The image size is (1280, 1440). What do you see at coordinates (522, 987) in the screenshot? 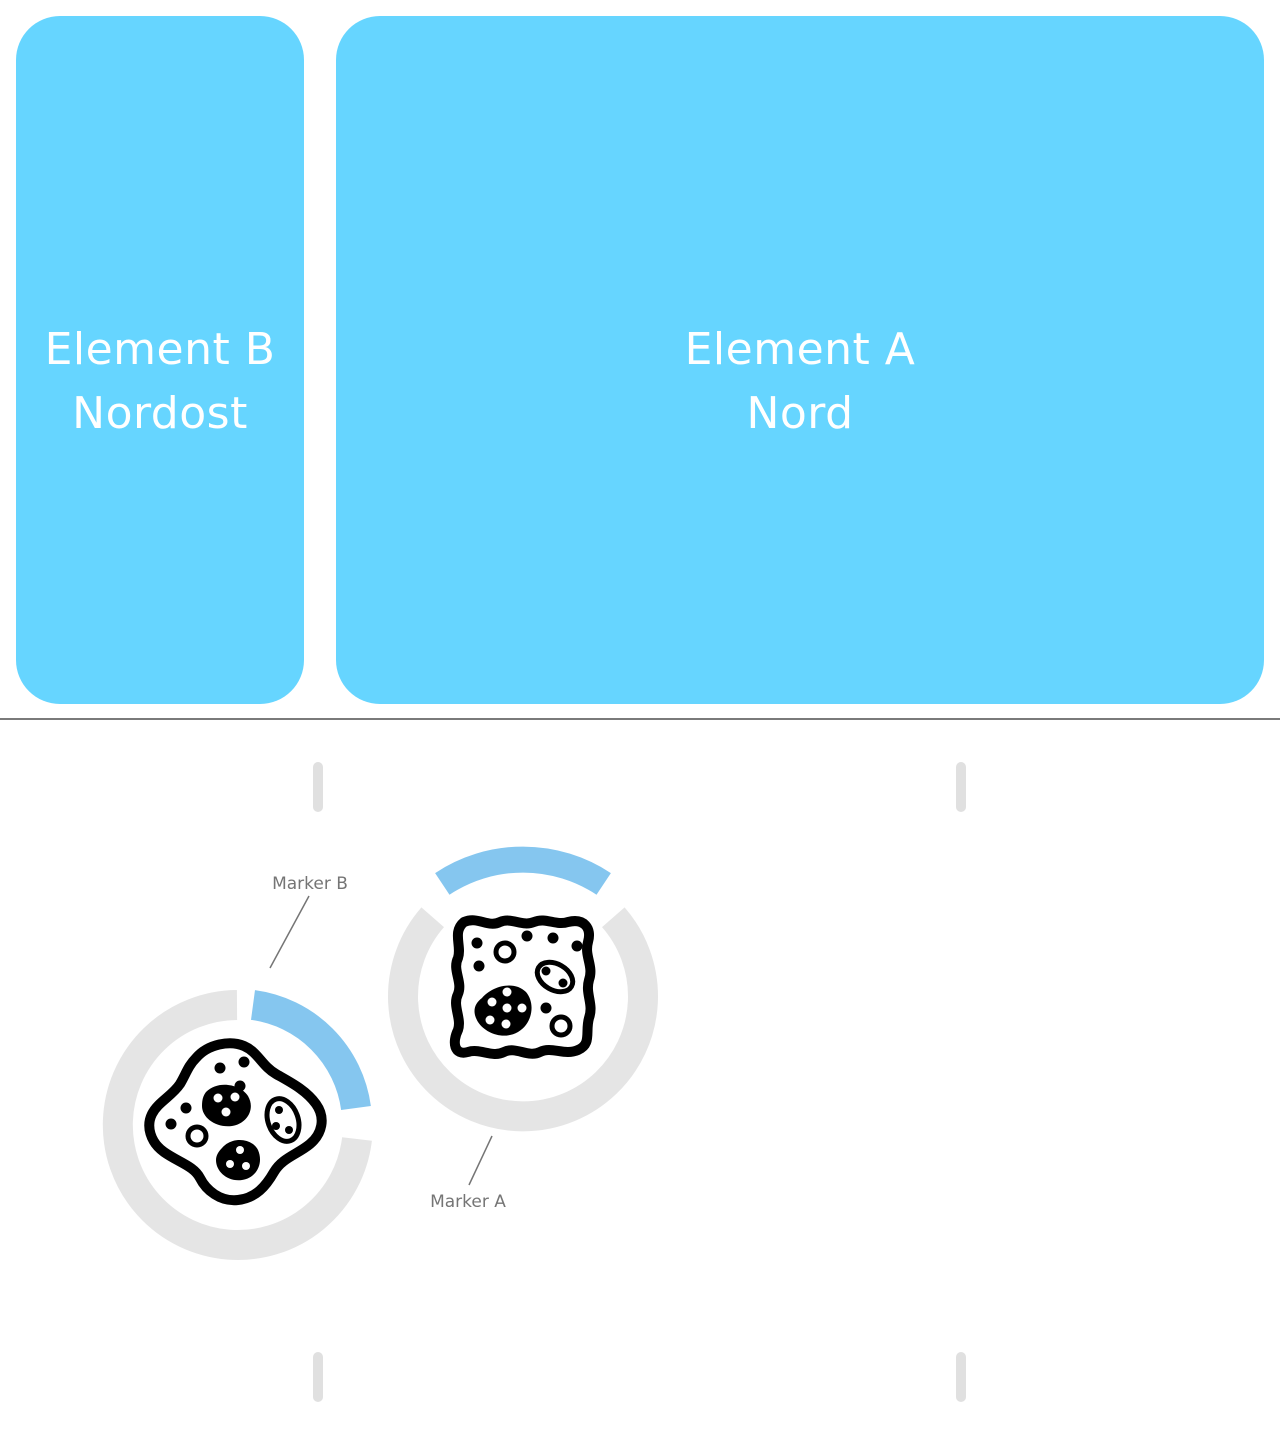
I see `cell-cluster-square-icon` at bounding box center [522, 987].